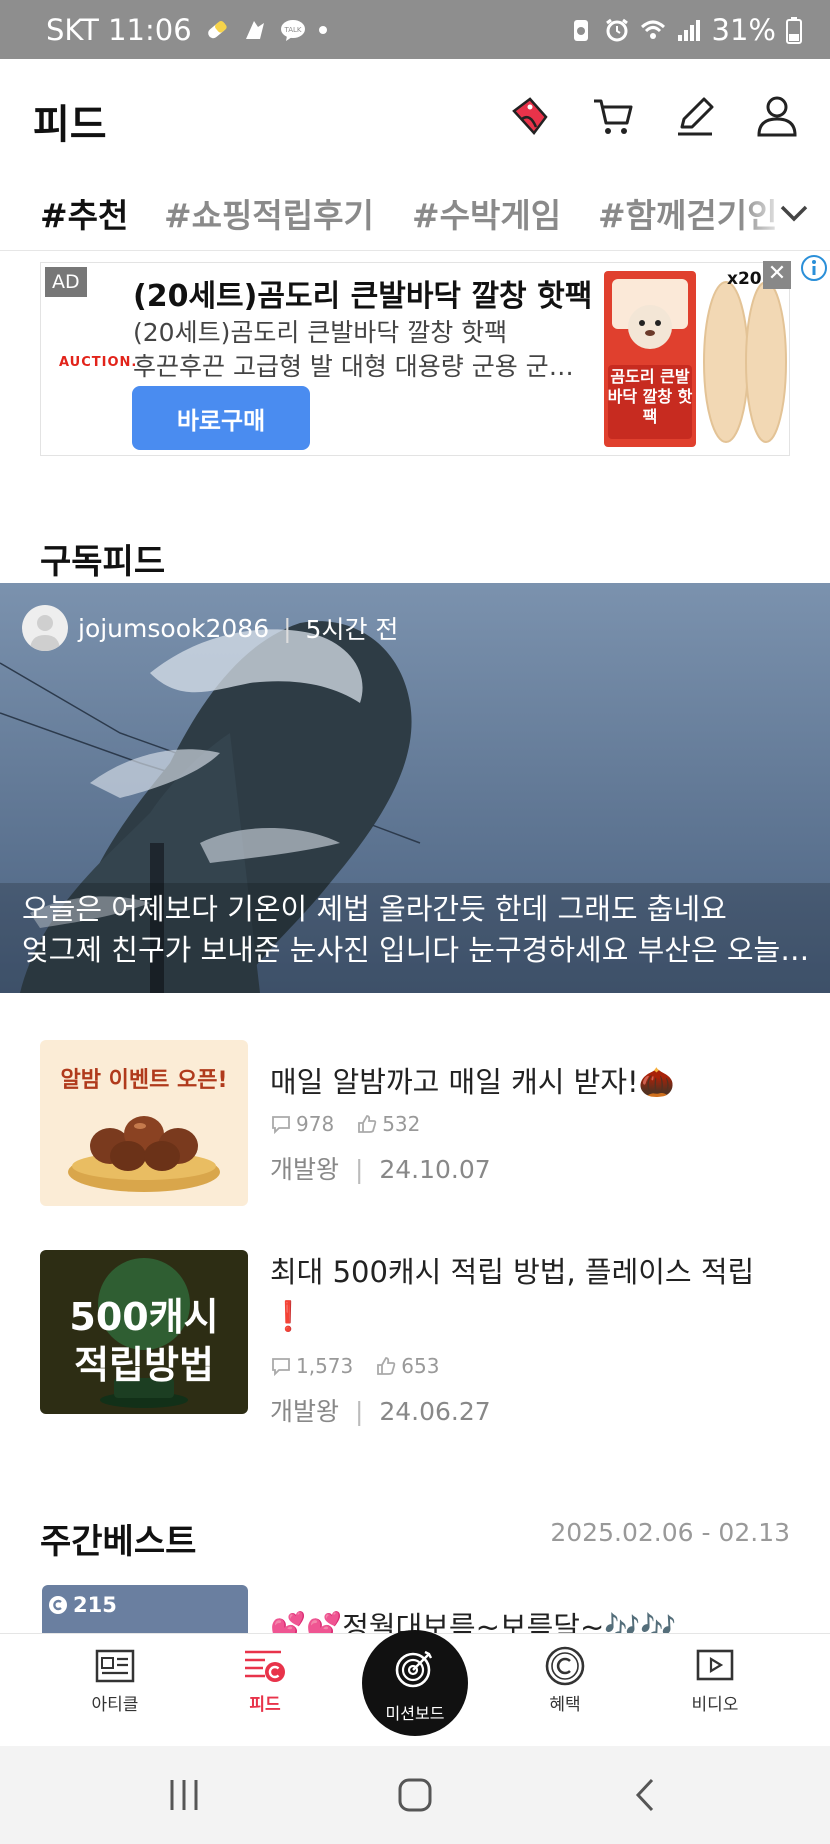  What do you see at coordinates (414, 1669) in the screenshot?
I see `target-icon` at bounding box center [414, 1669].